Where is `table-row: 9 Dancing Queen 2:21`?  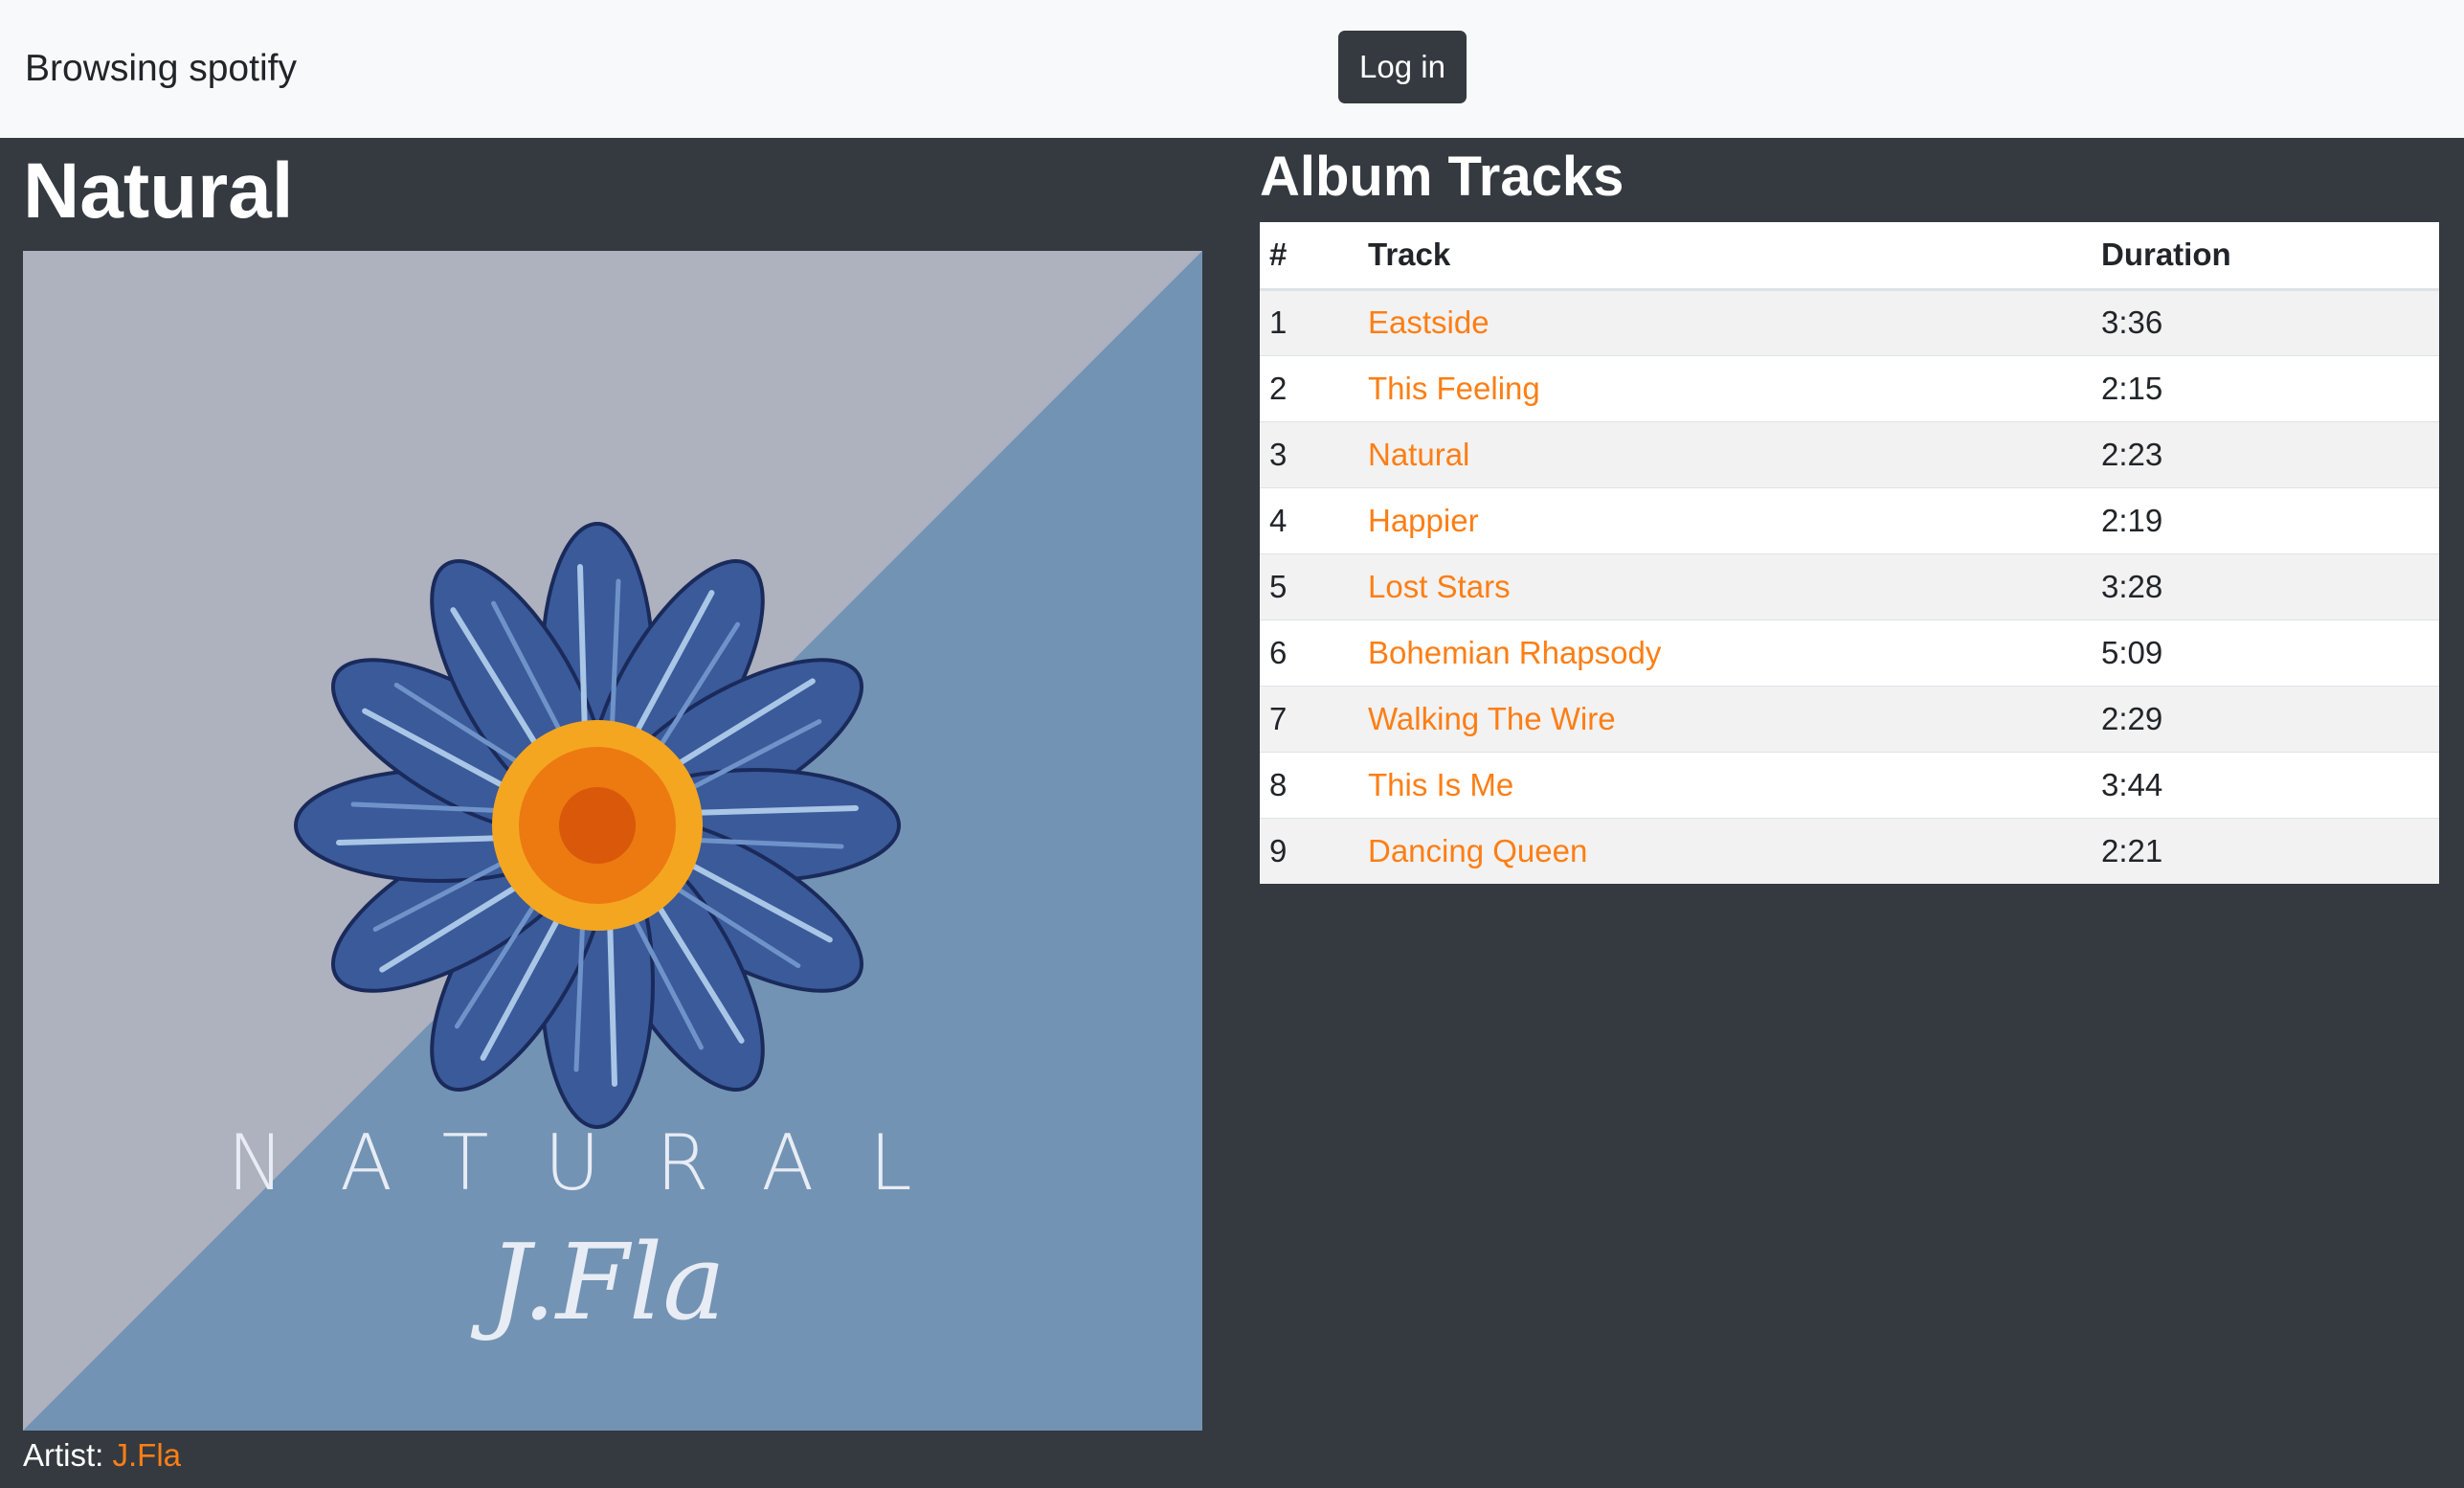
table-row: 9 Dancing Queen 2:21 is located at coordinates (1850, 850).